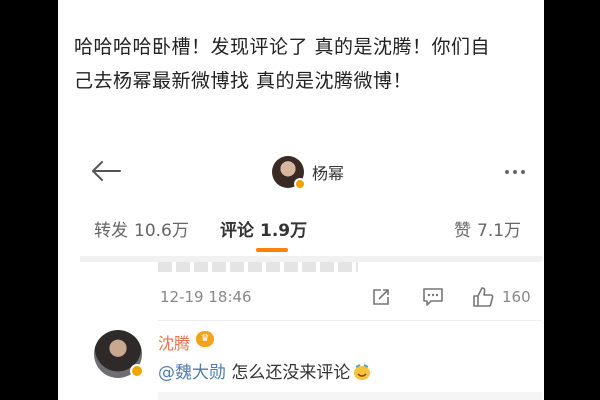 This screenshot has width=600, height=400. Describe the element at coordinates (350, 396) in the screenshot. I see `comment-reply-box` at that location.